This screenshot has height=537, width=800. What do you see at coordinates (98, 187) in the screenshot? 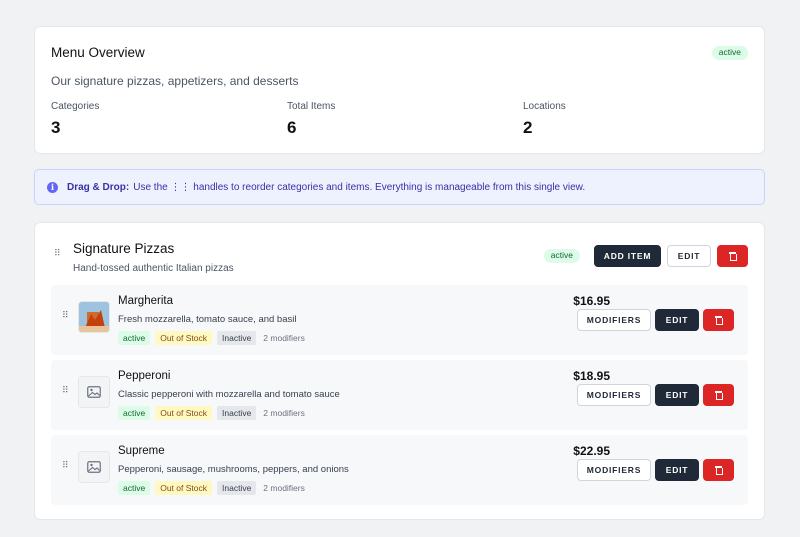
I see `info-heading: Drag & Drop:` at bounding box center [98, 187].